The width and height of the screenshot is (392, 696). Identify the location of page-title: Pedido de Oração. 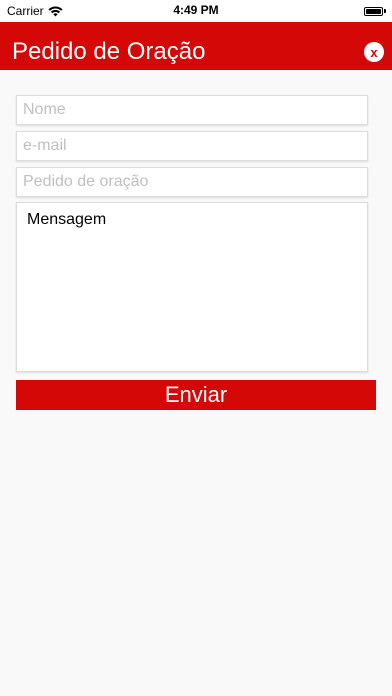
(109, 51).